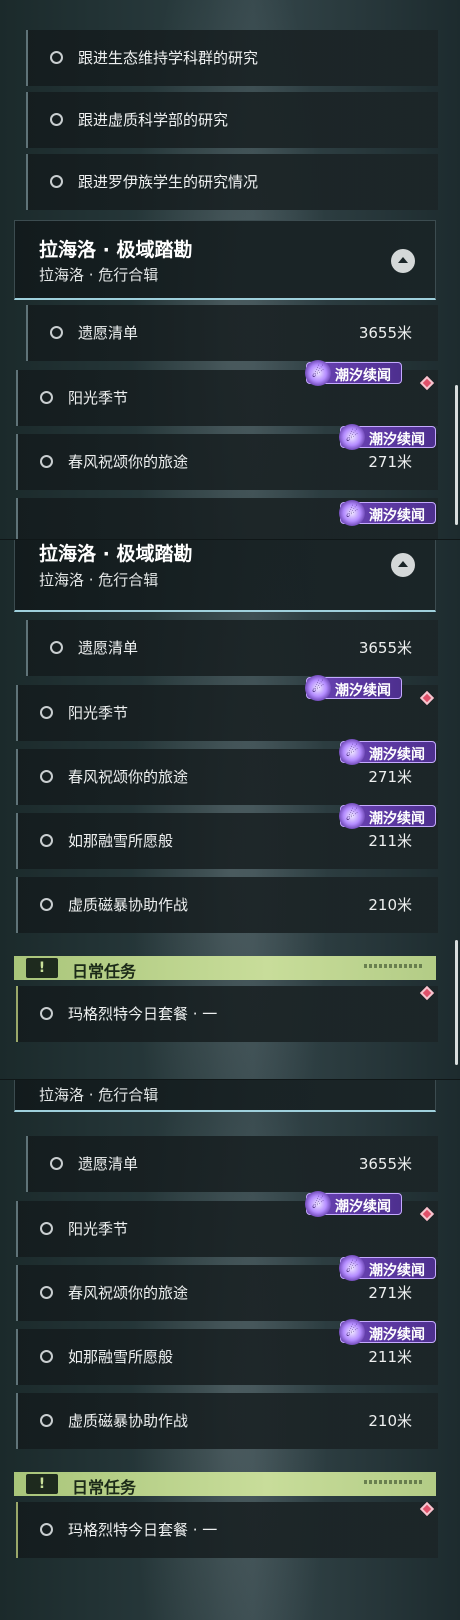  Describe the element at coordinates (232, 182) in the screenshot. I see `task-row: 跟进罗伊族学生的研究情况` at that location.